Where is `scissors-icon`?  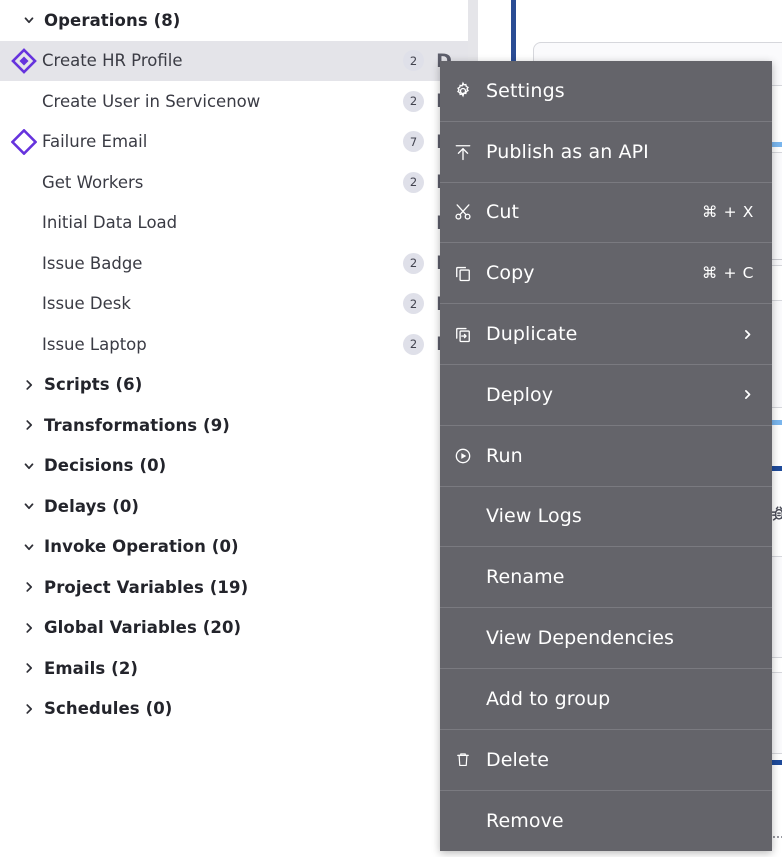
scissors-icon is located at coordinates (463, 212).